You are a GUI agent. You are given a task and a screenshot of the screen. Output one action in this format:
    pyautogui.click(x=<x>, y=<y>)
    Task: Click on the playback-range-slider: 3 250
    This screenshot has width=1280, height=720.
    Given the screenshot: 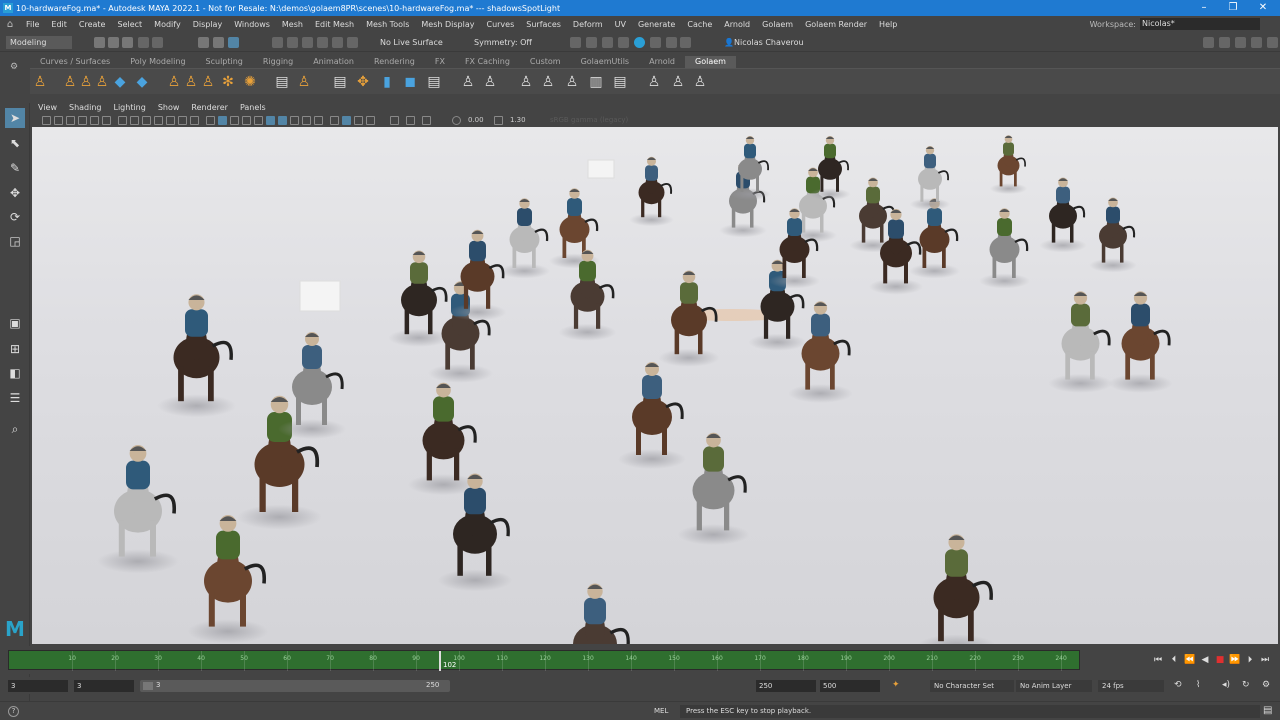 What is the action you would take?
    pyautogui.click(x=295, y=686)
    